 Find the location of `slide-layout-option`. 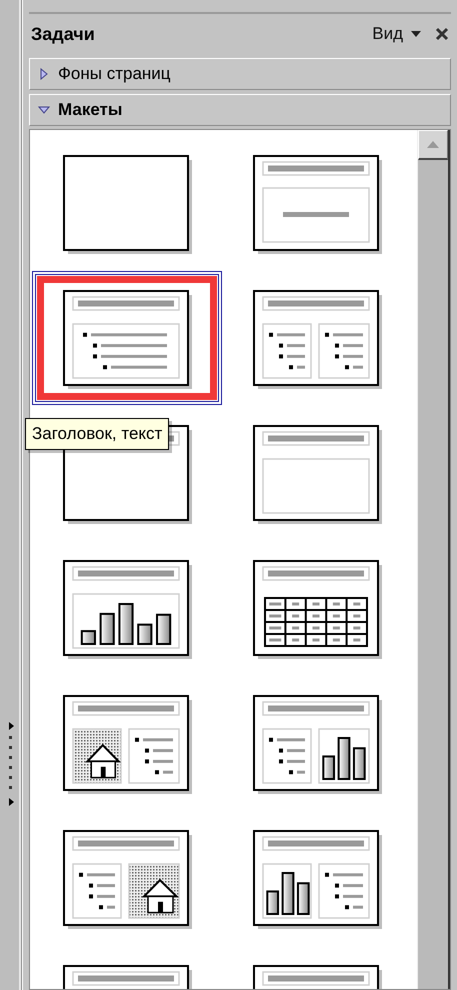

slide-layout-option is located at coordinates (127, 338).